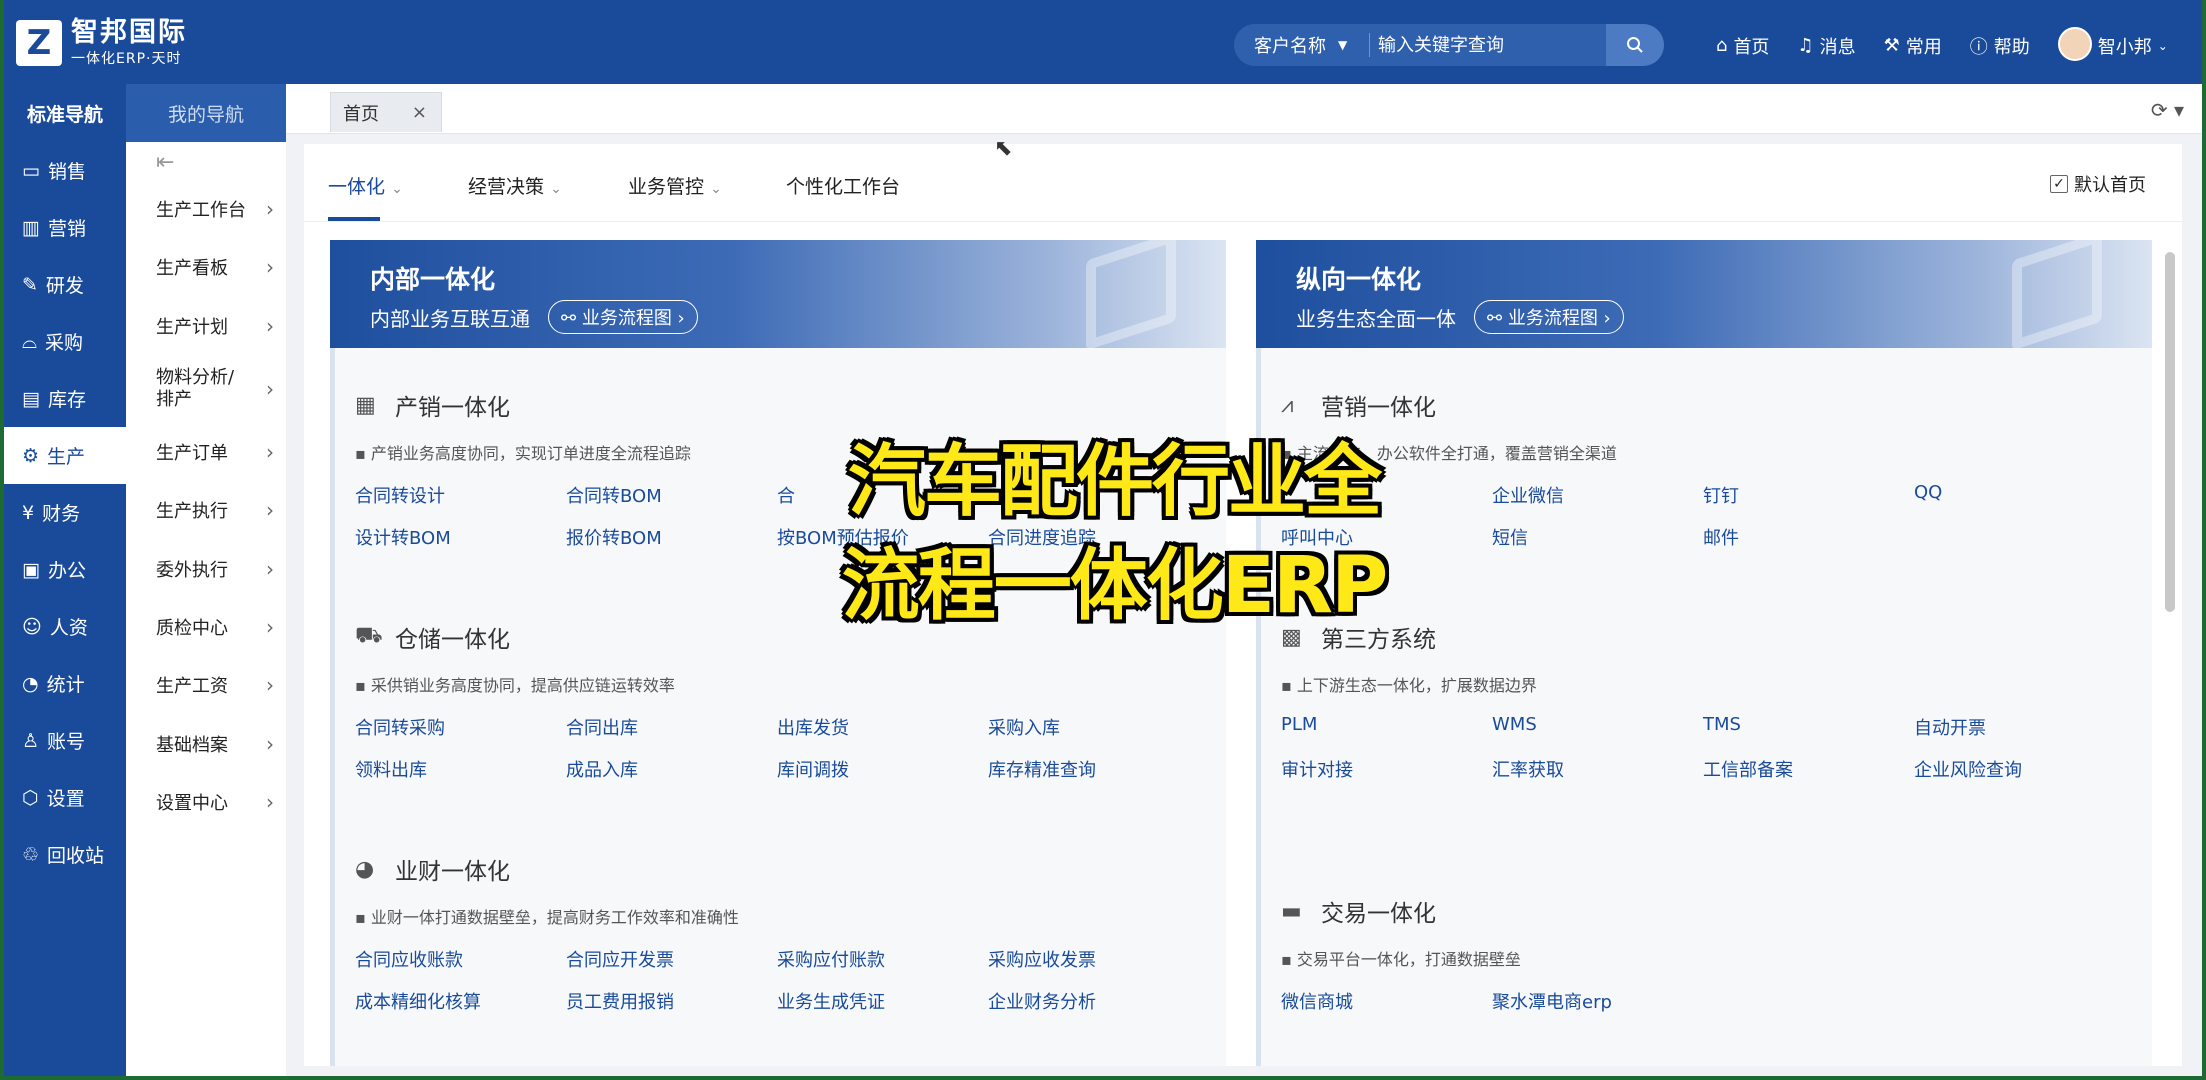 Image resolution: width=2206 pixels, height=1080 pixels. Describe the element at coordinates (460, 495) in the screenshot. I see `link: 合同转设计` at that location.